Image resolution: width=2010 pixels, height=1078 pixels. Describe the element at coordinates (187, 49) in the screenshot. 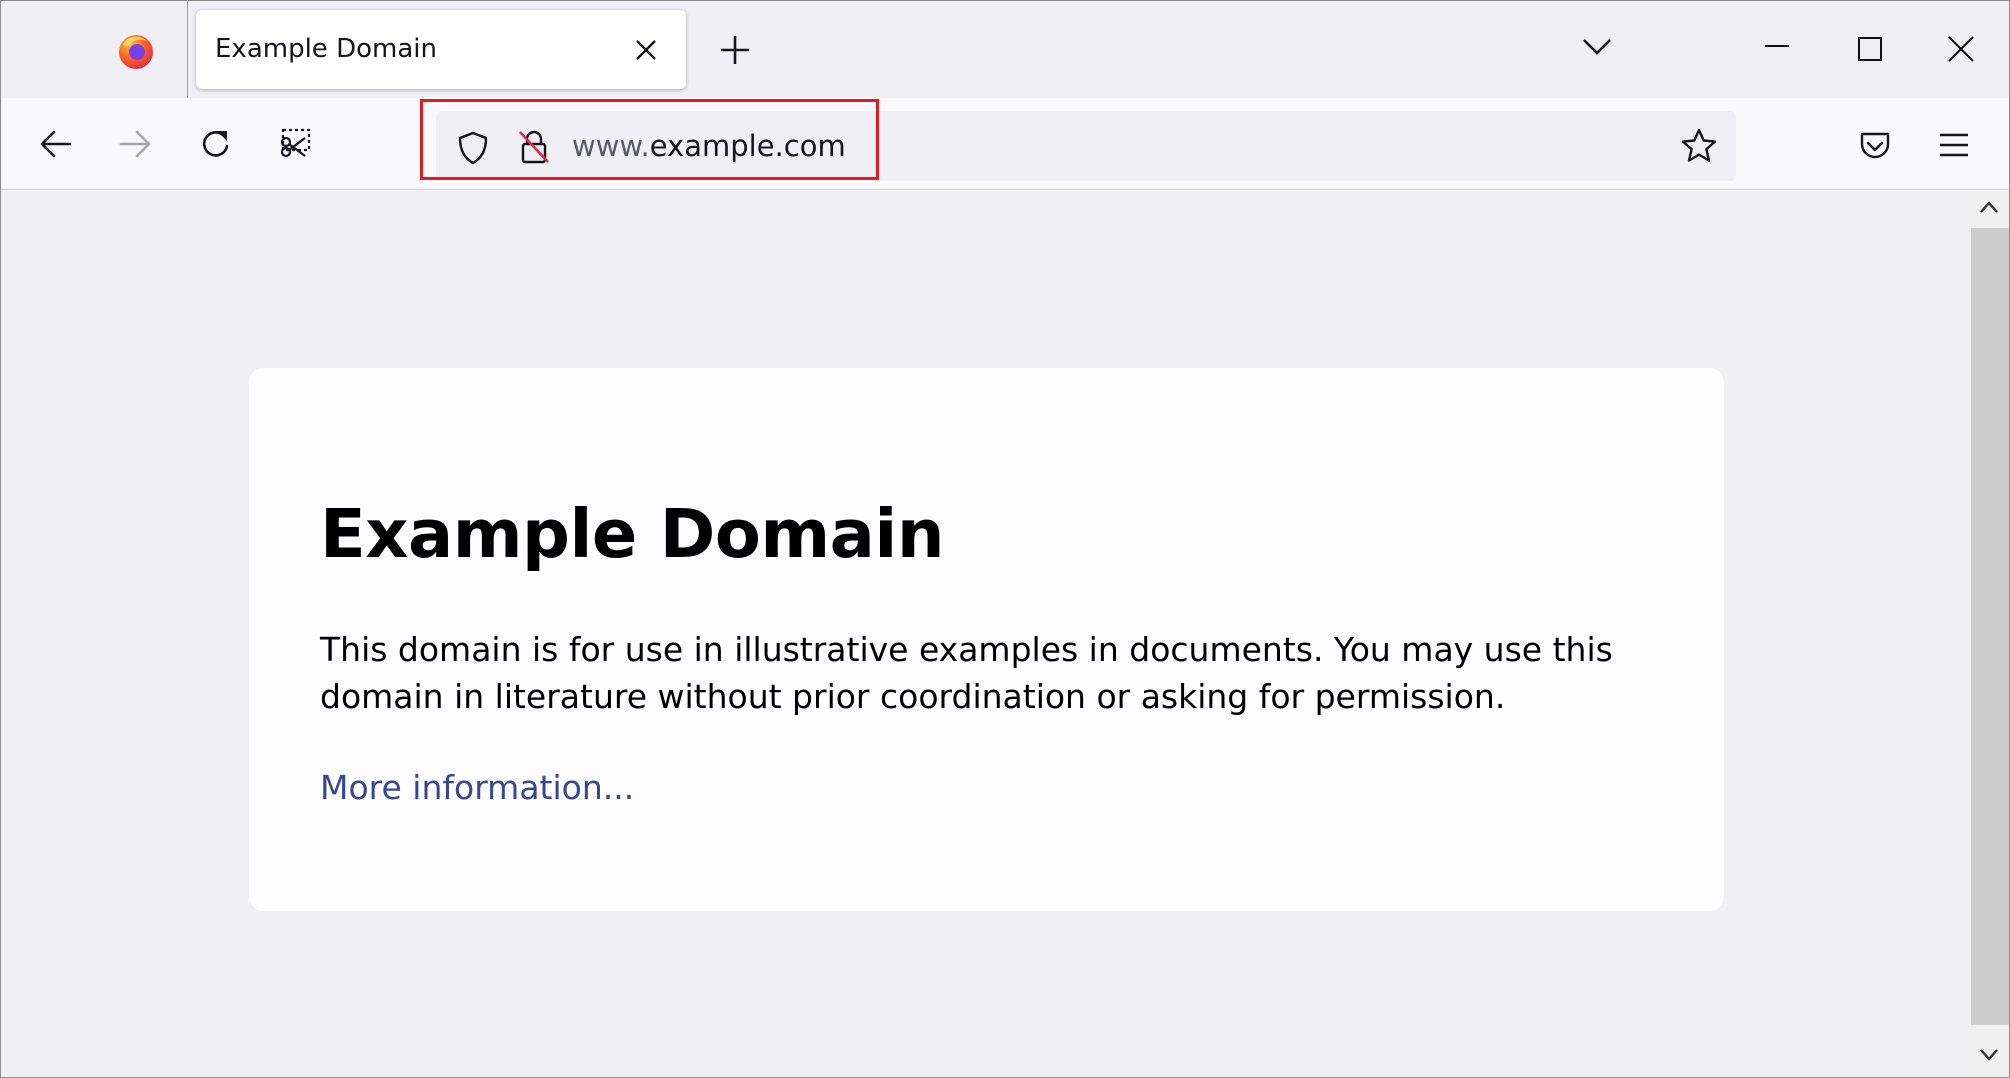

I see `tab-separator` at that location.